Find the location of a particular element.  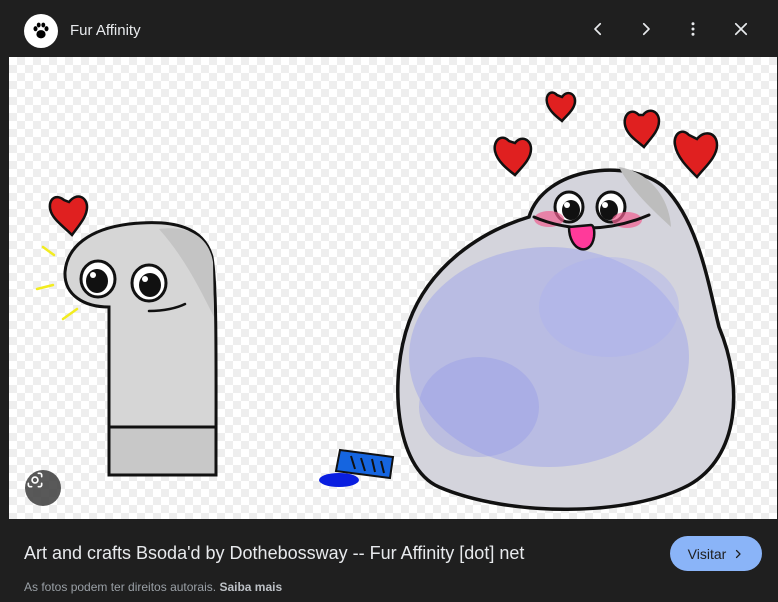

visit-button-label: Visitar is located at coordinates (707, 553).